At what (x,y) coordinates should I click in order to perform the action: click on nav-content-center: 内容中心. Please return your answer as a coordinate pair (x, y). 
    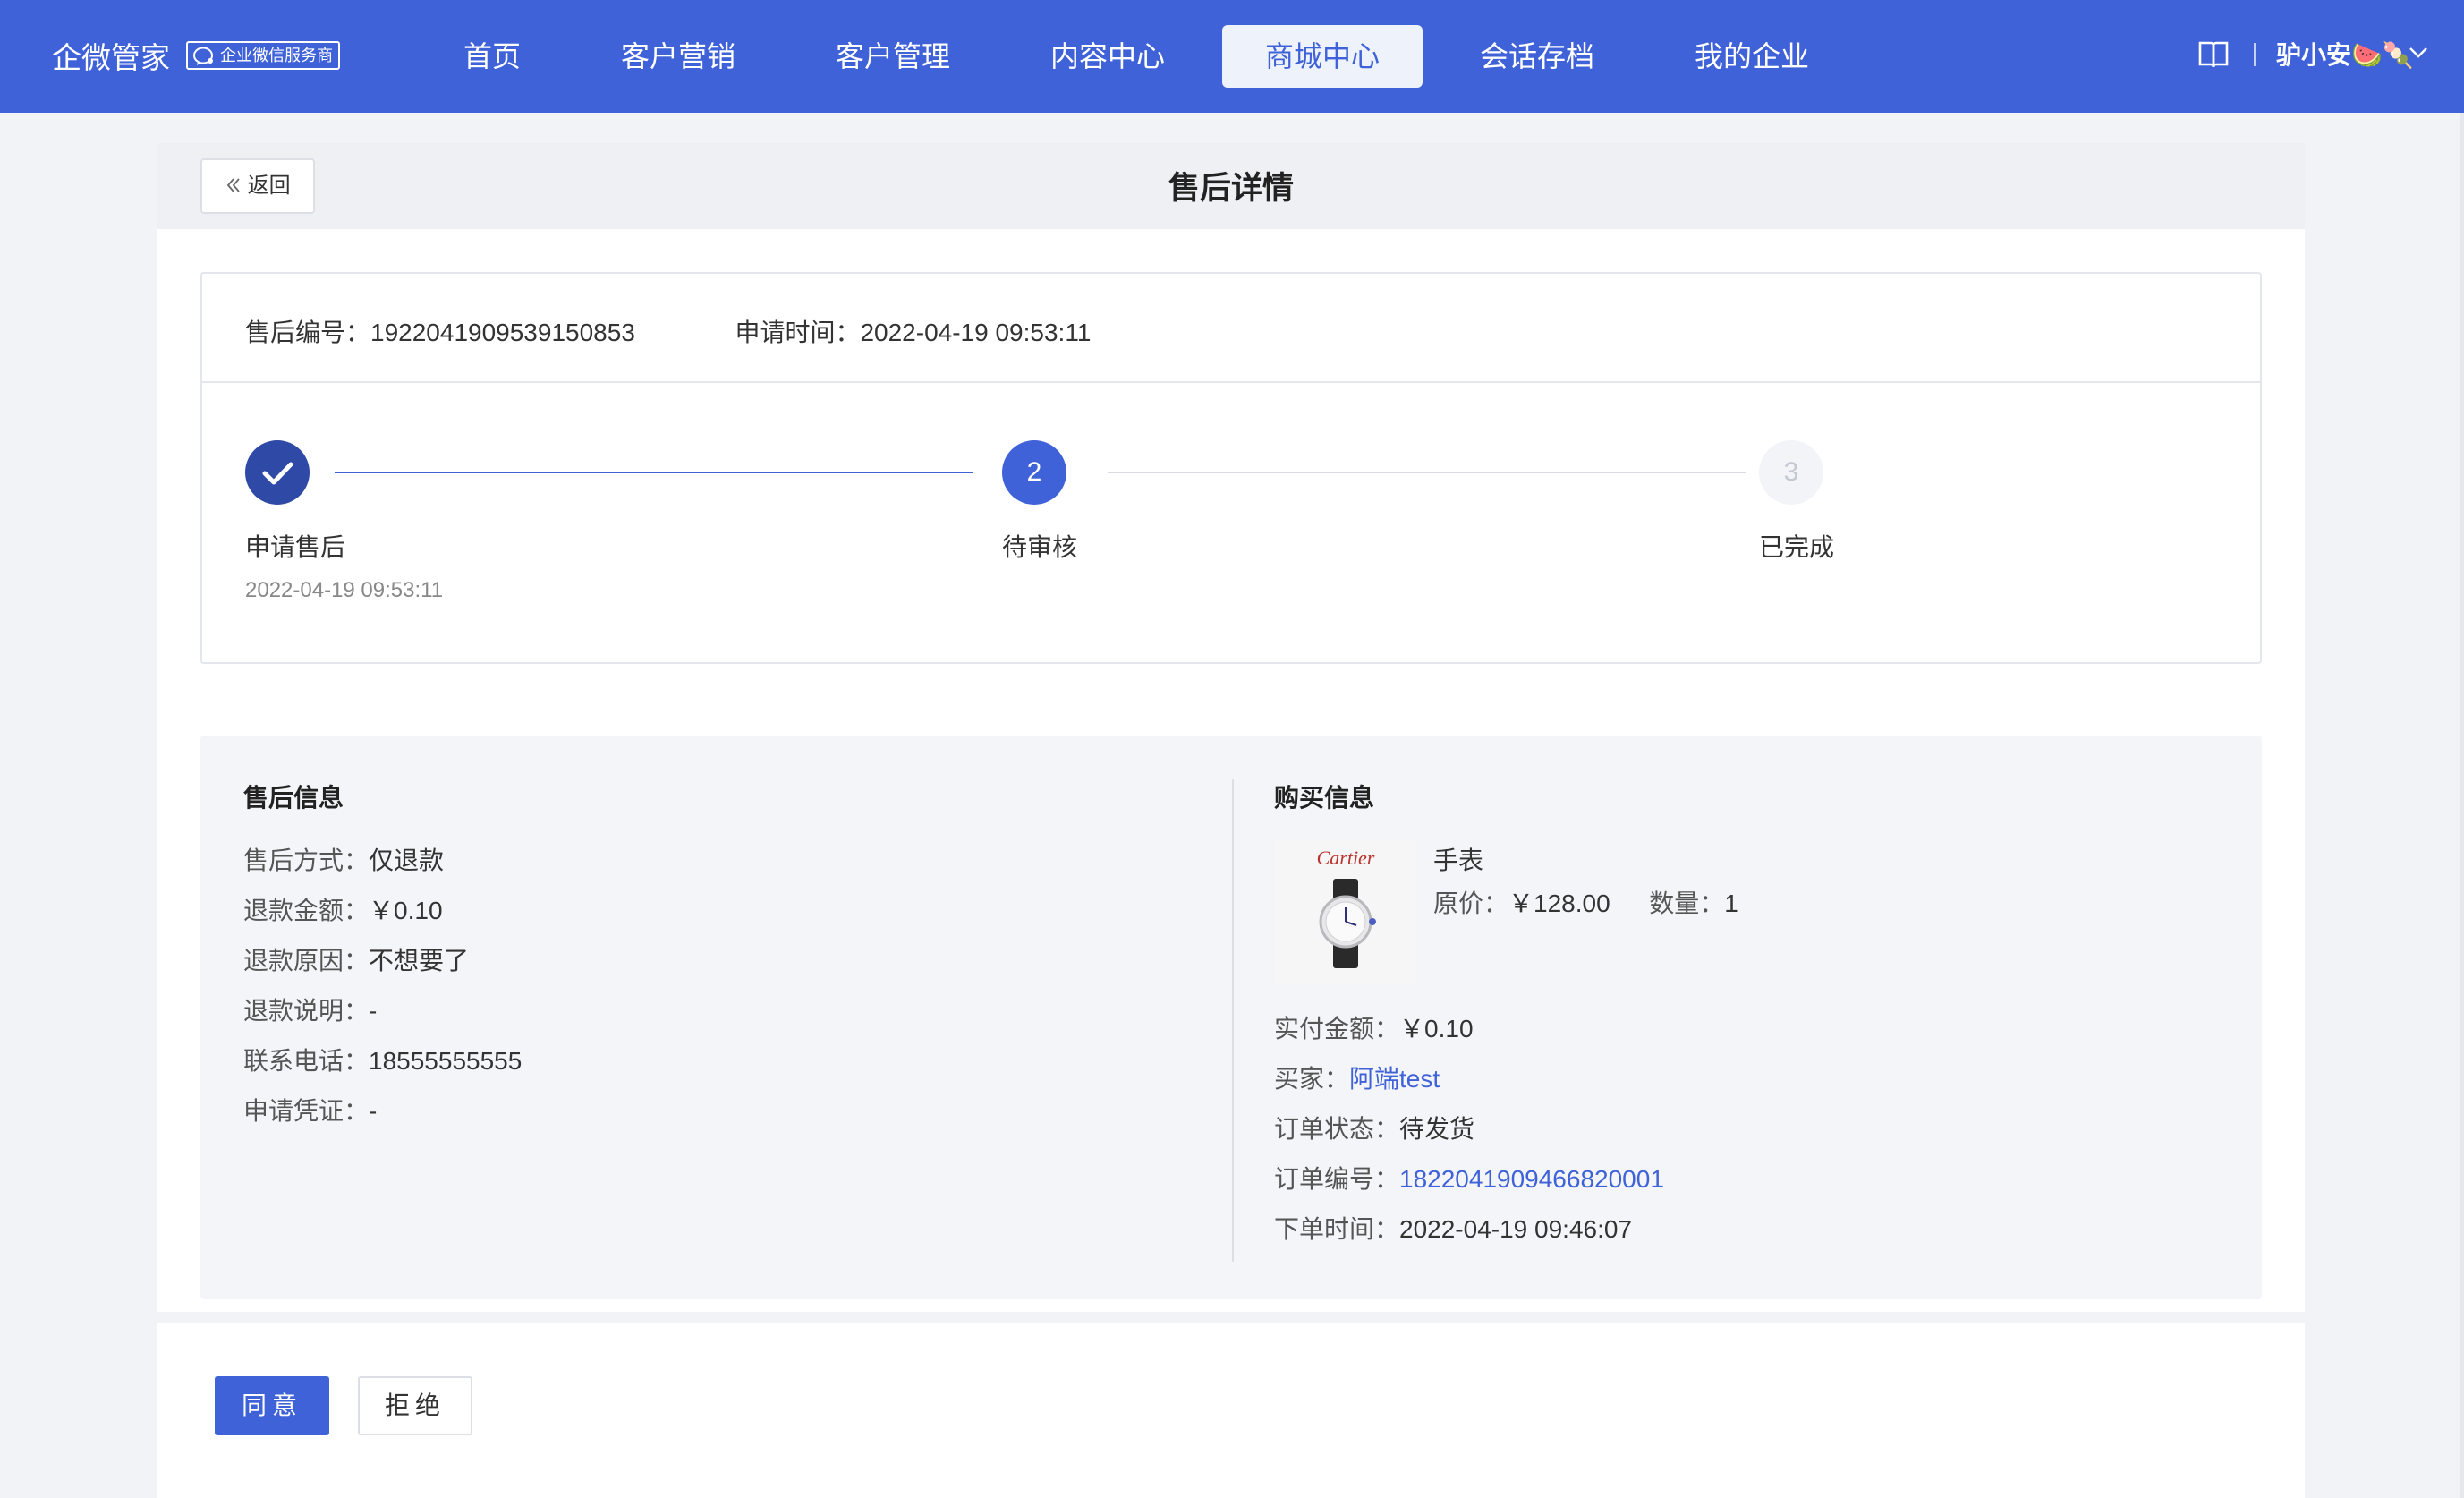
    Looking at the image, I should click on (1108, 57).